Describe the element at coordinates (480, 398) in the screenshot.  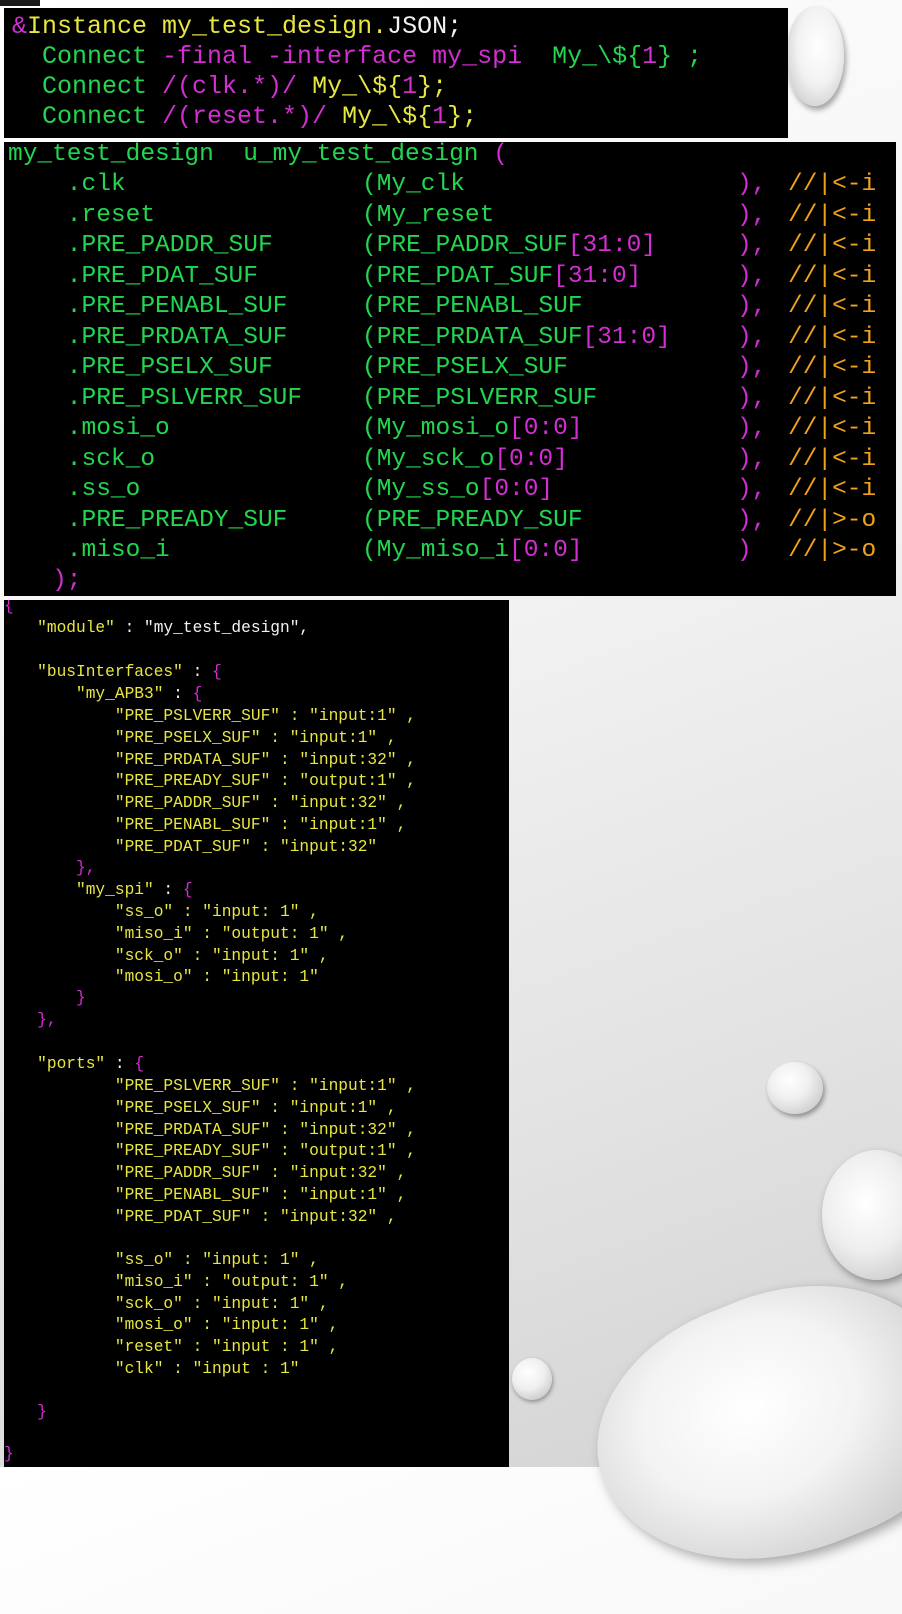
I see `port-signal: (PRE_PSLVERR_SUF` at that location.